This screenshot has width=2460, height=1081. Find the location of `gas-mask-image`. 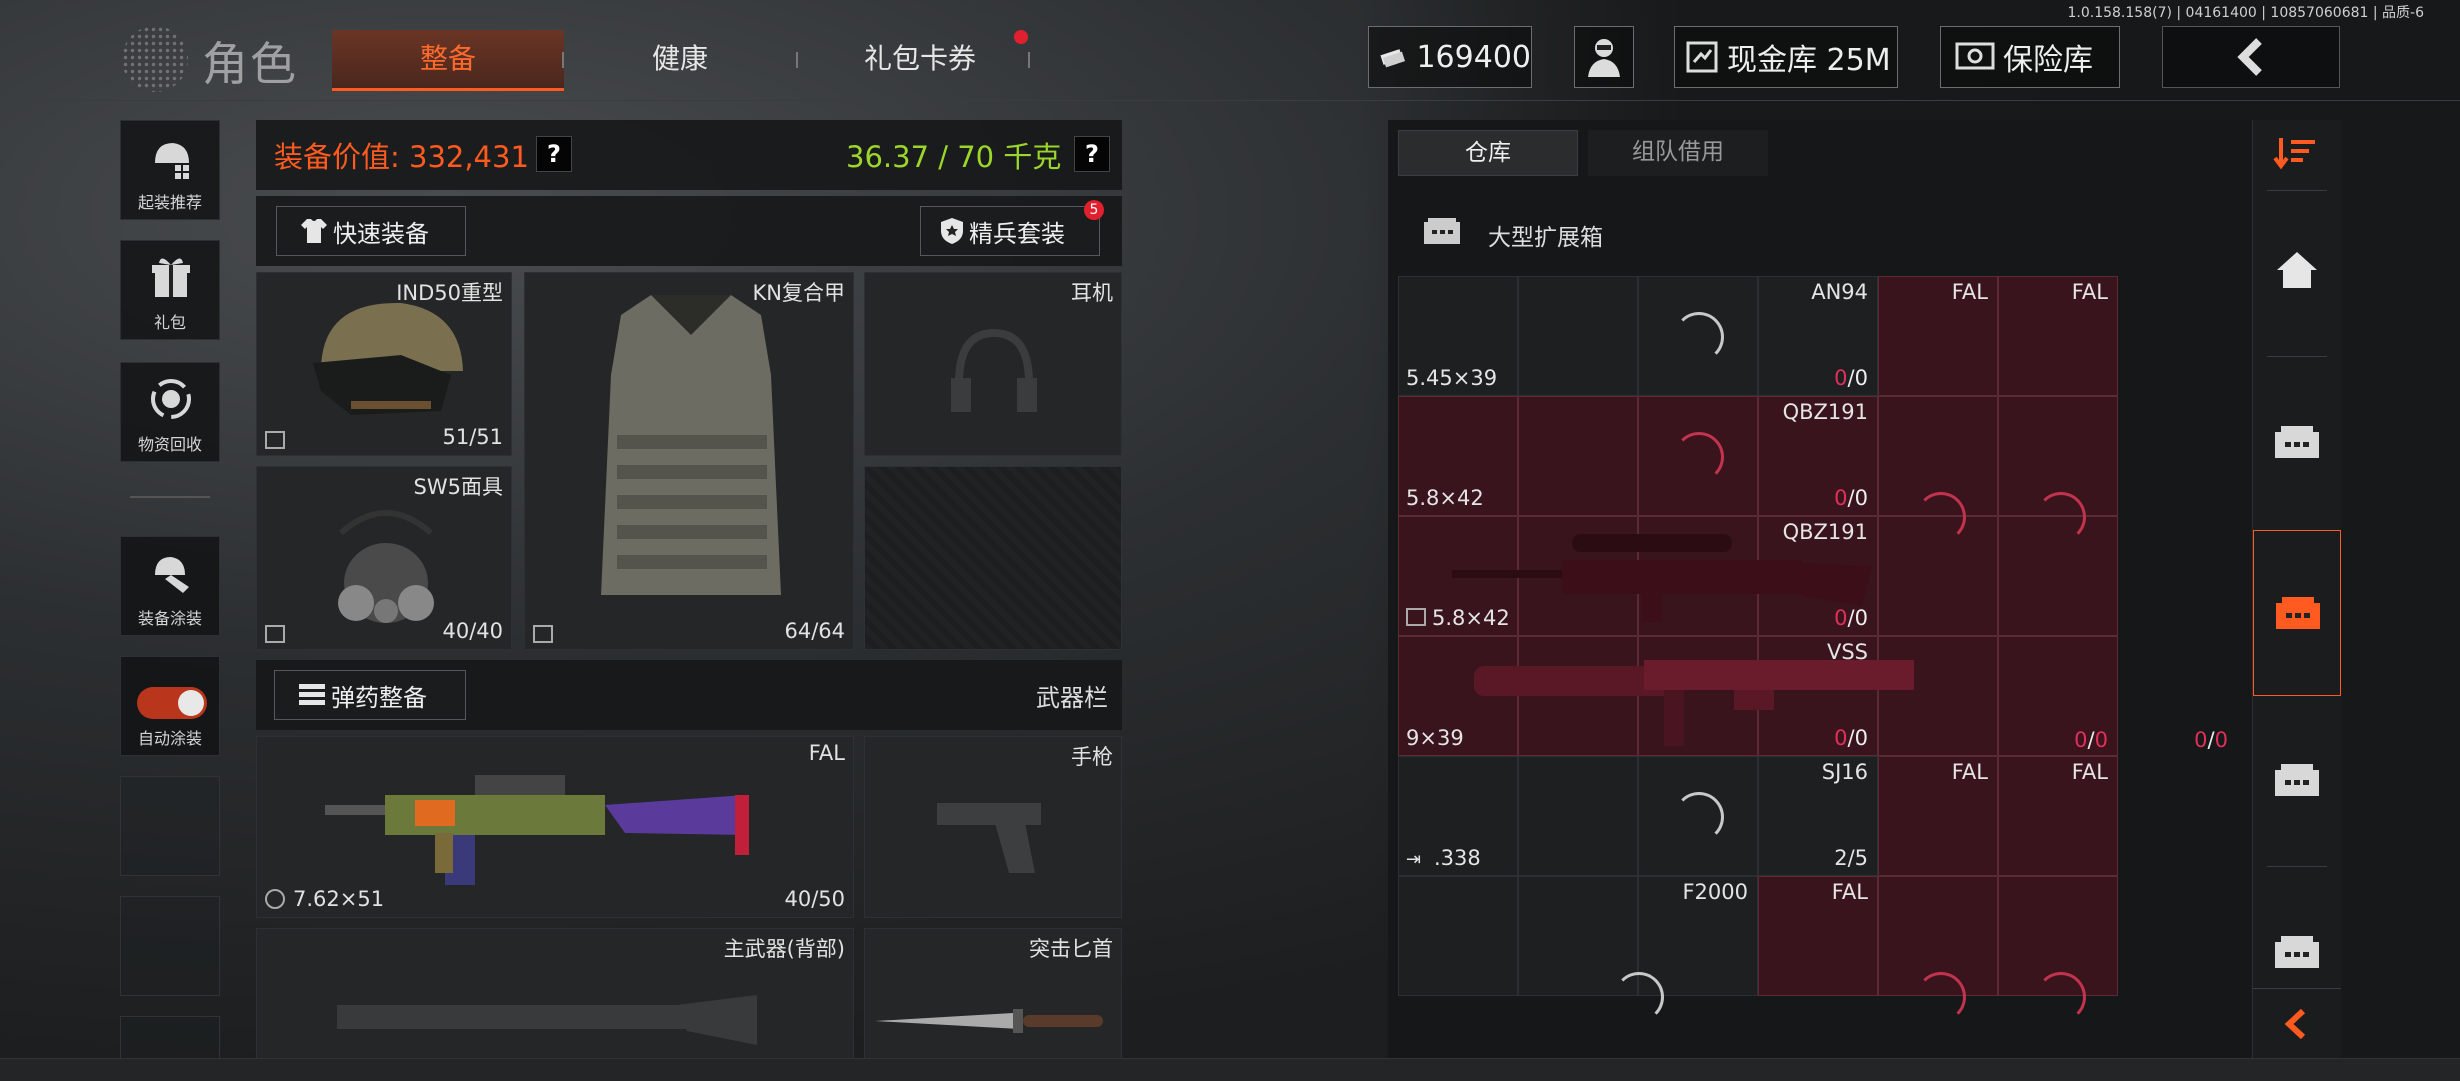

gas-mask-image is located at coordinates (386, 566).